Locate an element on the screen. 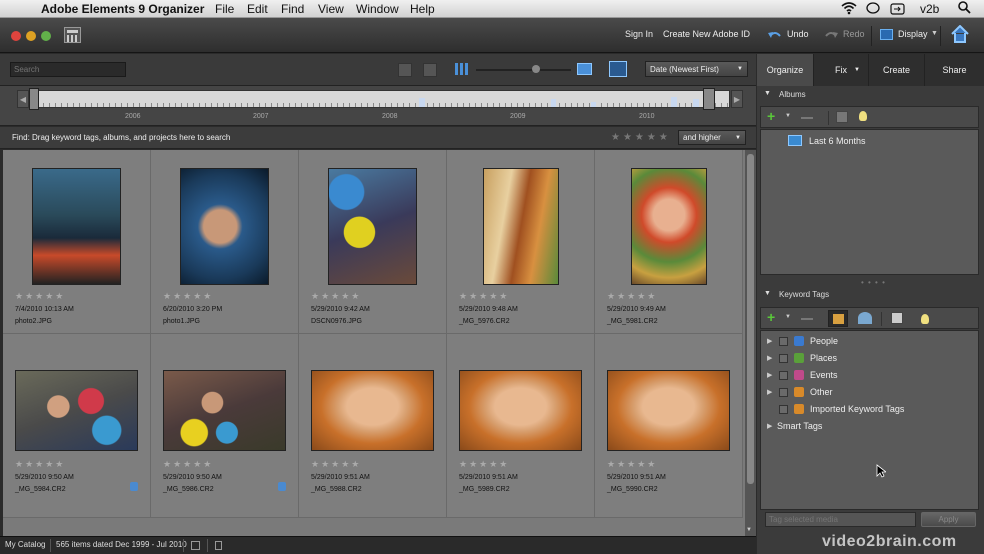  media-thumbnail: ★★★★★ 5/29/2010 9:51 AM _MG_5988.CR2 is located at coordinates (373, 426).